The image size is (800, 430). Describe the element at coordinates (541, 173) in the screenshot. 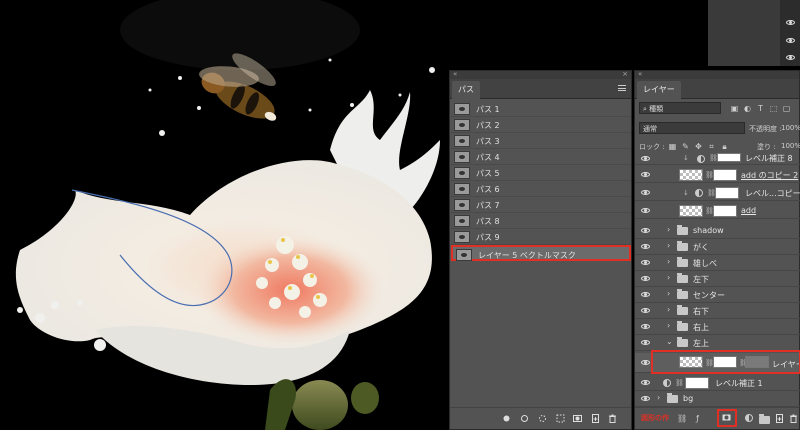

I see `path-list-item: パス 5` at that location.